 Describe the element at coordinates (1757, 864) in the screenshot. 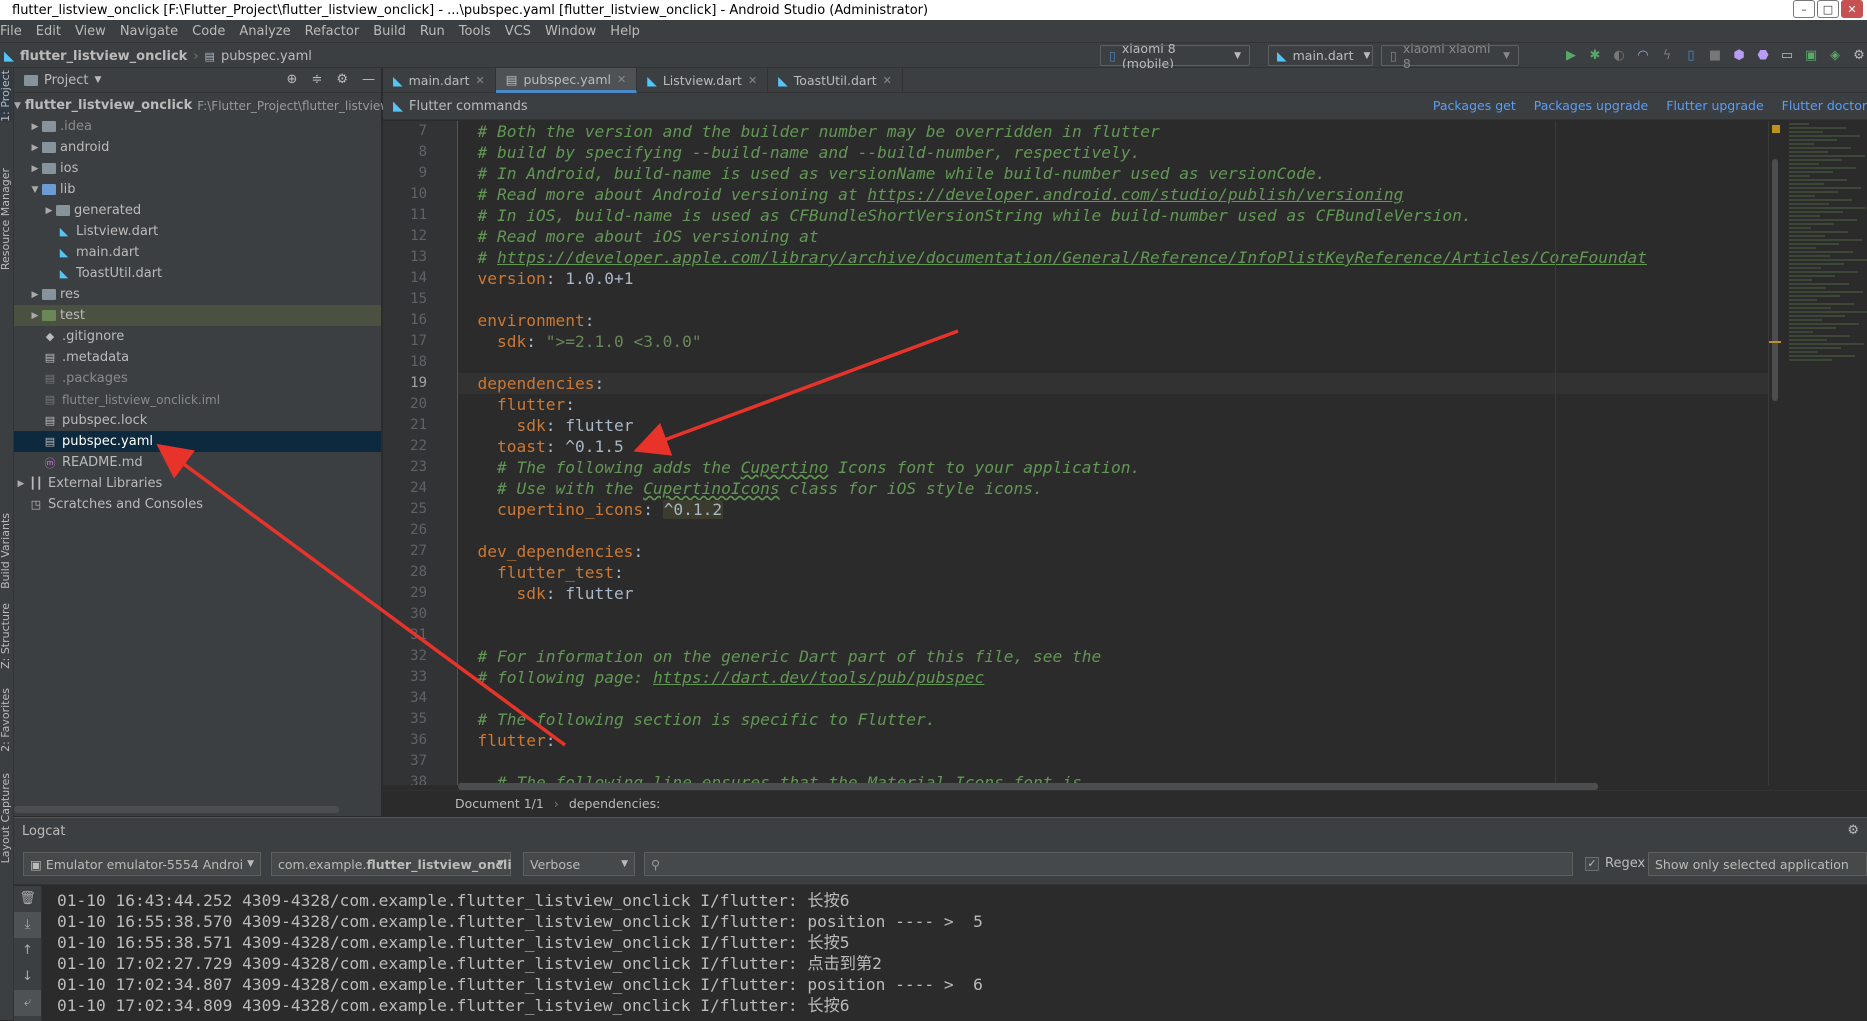

I see `app-filter-dropdown: Show only selected application` at that location.